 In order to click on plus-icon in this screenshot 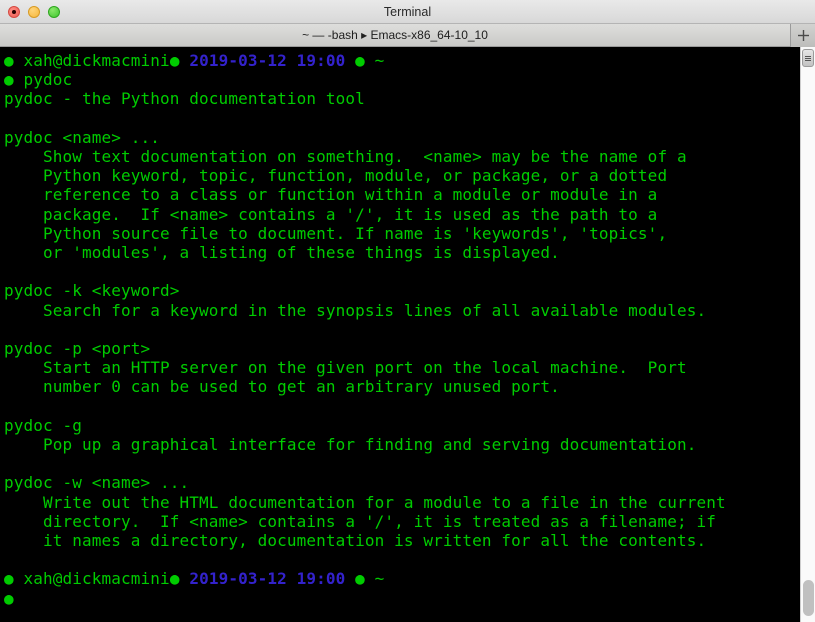, I will do `click(803, 35)`.